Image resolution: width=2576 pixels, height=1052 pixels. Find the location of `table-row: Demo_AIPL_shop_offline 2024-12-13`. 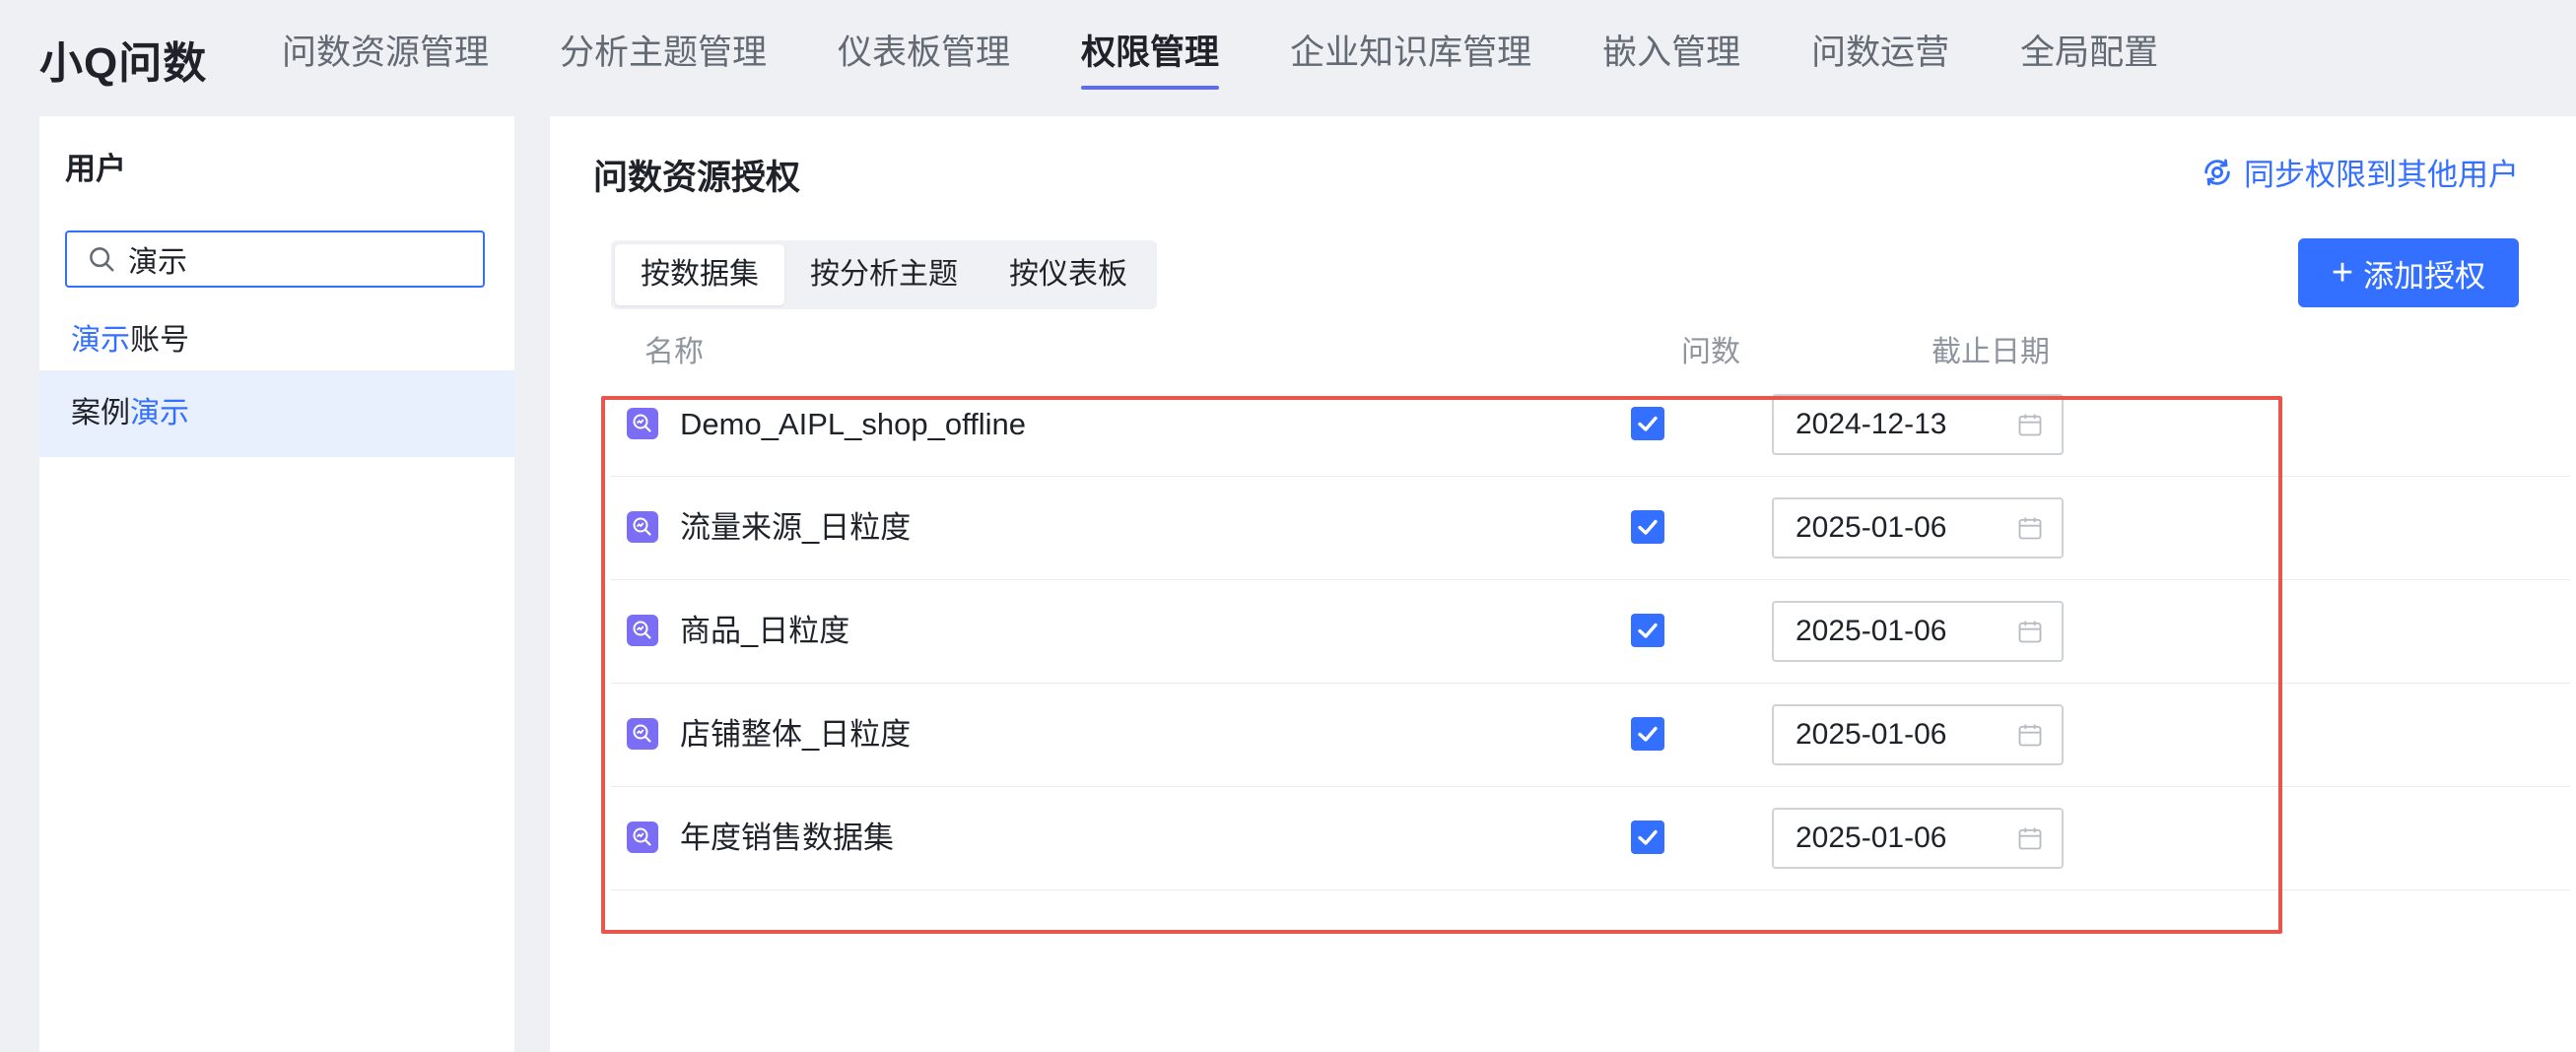

table-row: Demo_AIPL_shop_offline 2024-12-13 is located at coordinates (1590, 424).